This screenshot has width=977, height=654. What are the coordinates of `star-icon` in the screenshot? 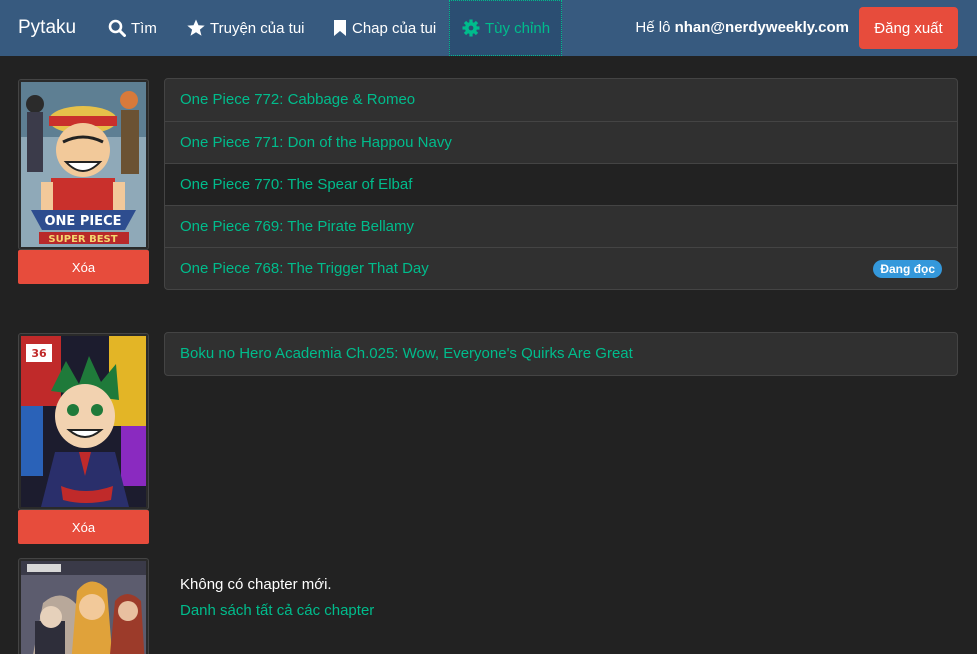 It's located at (196, 27).